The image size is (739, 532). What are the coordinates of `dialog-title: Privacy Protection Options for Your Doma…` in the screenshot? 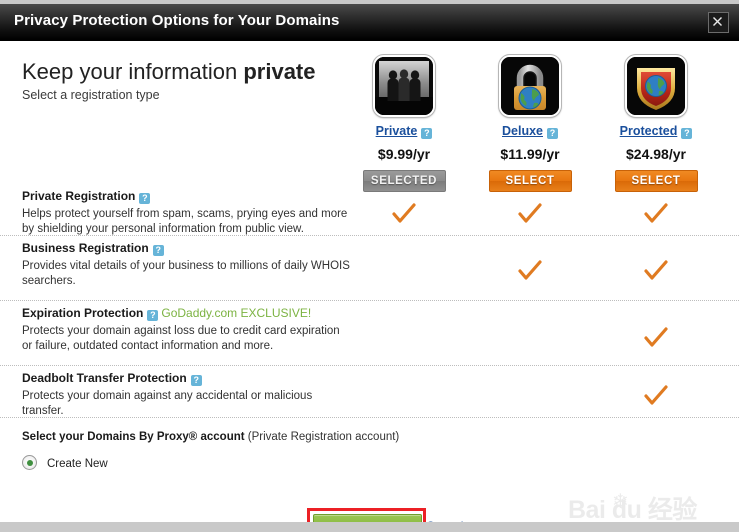 It's located at (177, 20).